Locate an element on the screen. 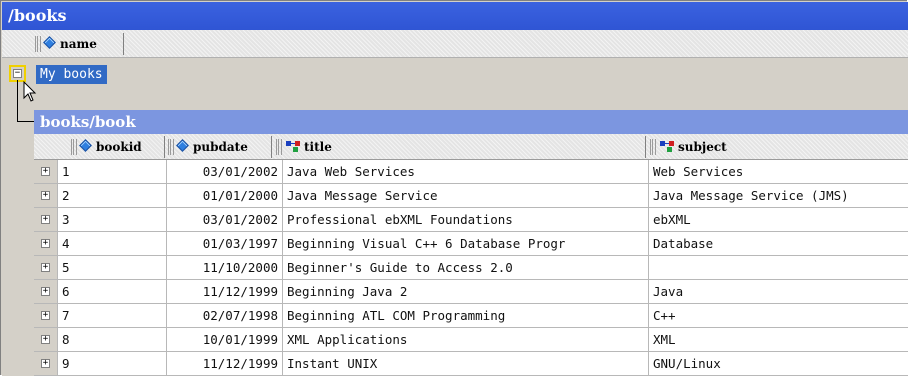 The image size is (909, 376). column-header-bookid: bookid is located at coordinates (122, 147).